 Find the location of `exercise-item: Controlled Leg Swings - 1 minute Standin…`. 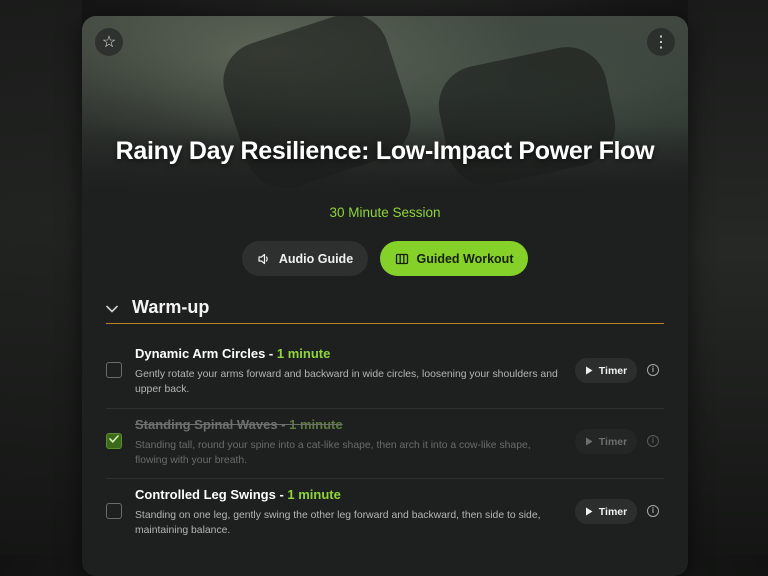

exercise-item: Controlled Leg Swings - 1 minute Standin… is located at coordinates (385, 522).